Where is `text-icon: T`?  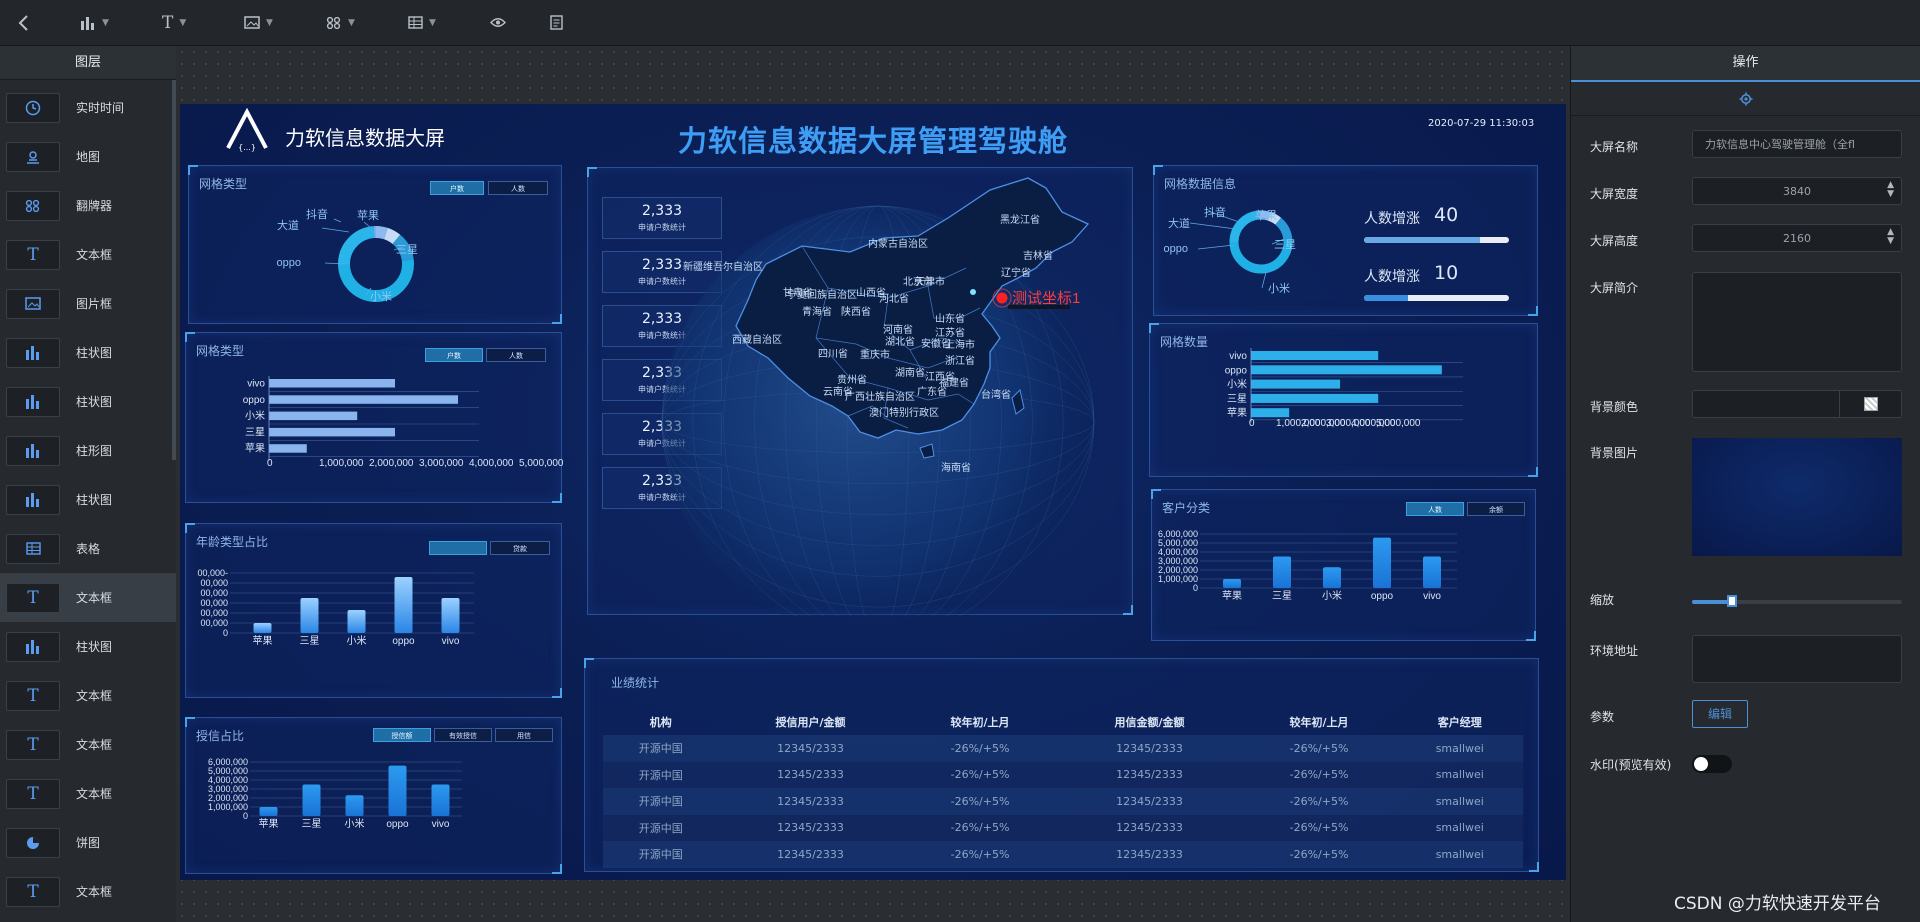
text-icon: T is located at coordinates (33, 695).